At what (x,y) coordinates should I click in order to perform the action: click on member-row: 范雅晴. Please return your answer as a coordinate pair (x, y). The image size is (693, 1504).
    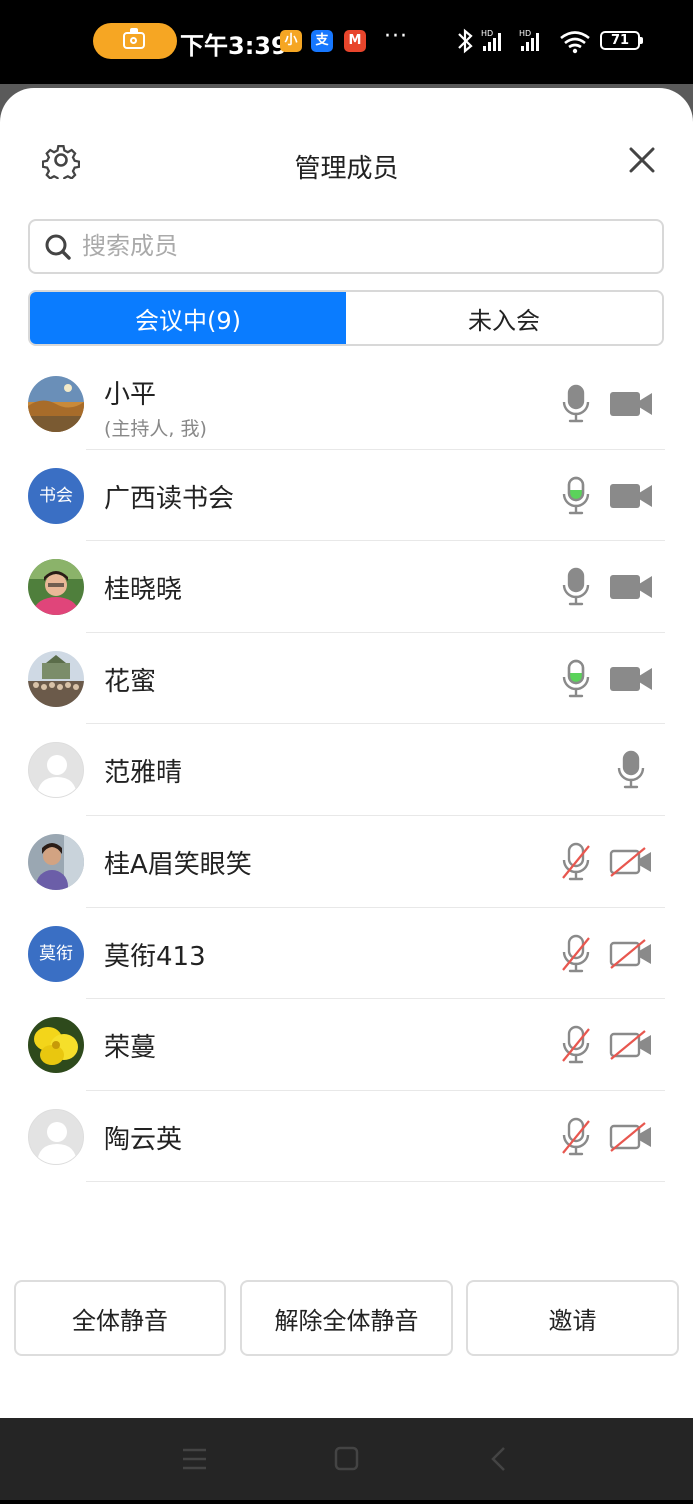
    Looking at the image, I should click on (346, 770).